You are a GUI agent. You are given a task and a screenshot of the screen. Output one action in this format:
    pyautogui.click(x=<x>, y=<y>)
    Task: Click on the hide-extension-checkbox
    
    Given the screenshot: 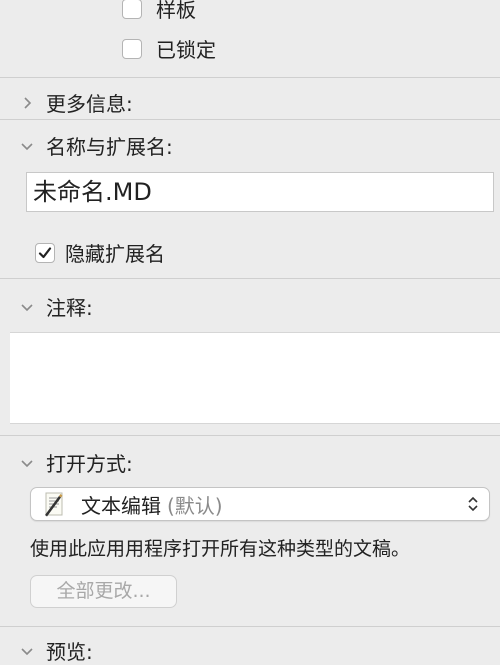 What is the action you would take?
    pyautogui.click(x=45, y=252)
    